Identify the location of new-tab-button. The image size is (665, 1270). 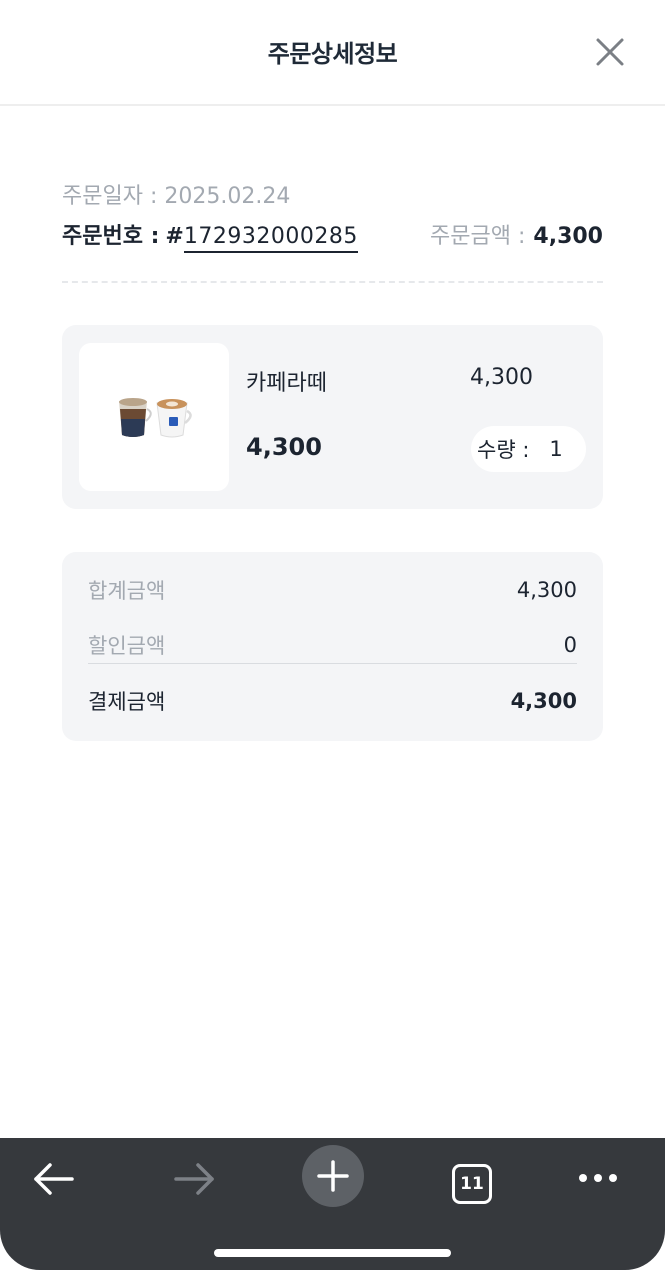
(333, 1176).